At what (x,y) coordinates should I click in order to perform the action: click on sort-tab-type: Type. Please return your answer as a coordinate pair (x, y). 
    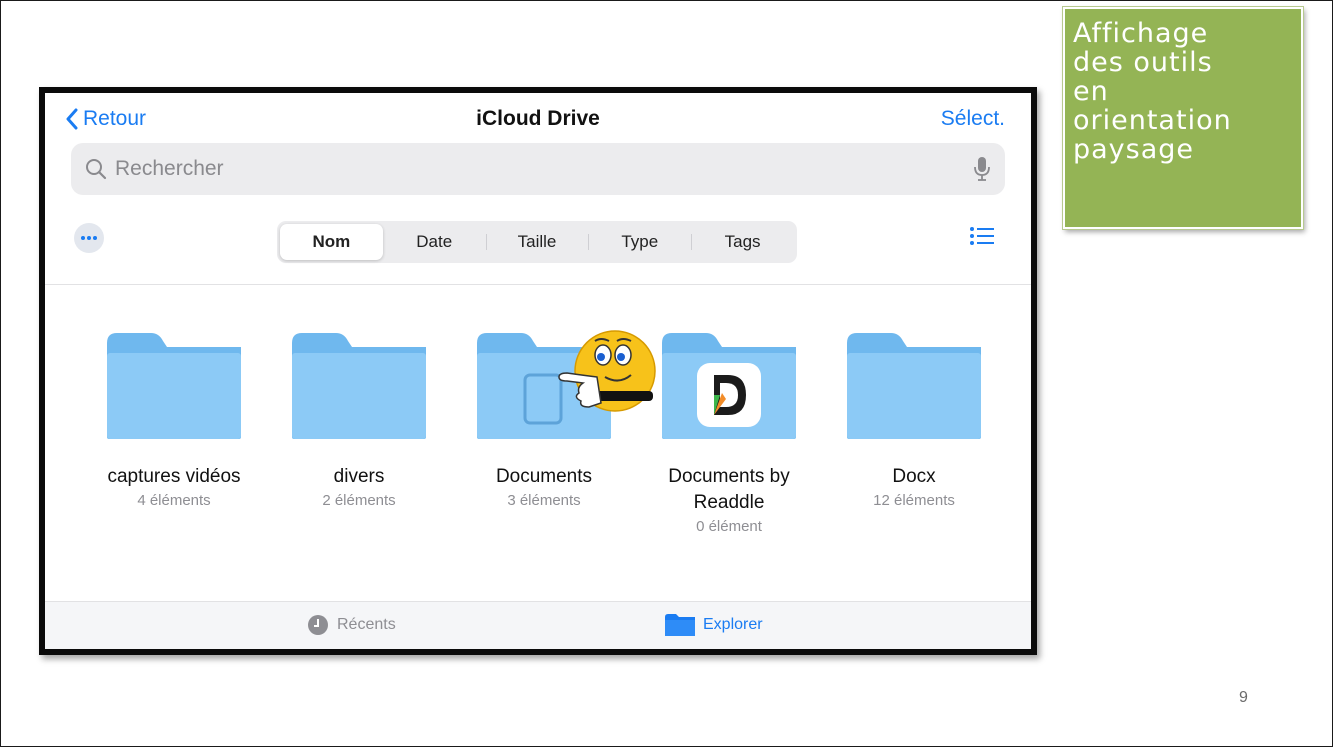
    Looking at the image, I should click on (639, 242).